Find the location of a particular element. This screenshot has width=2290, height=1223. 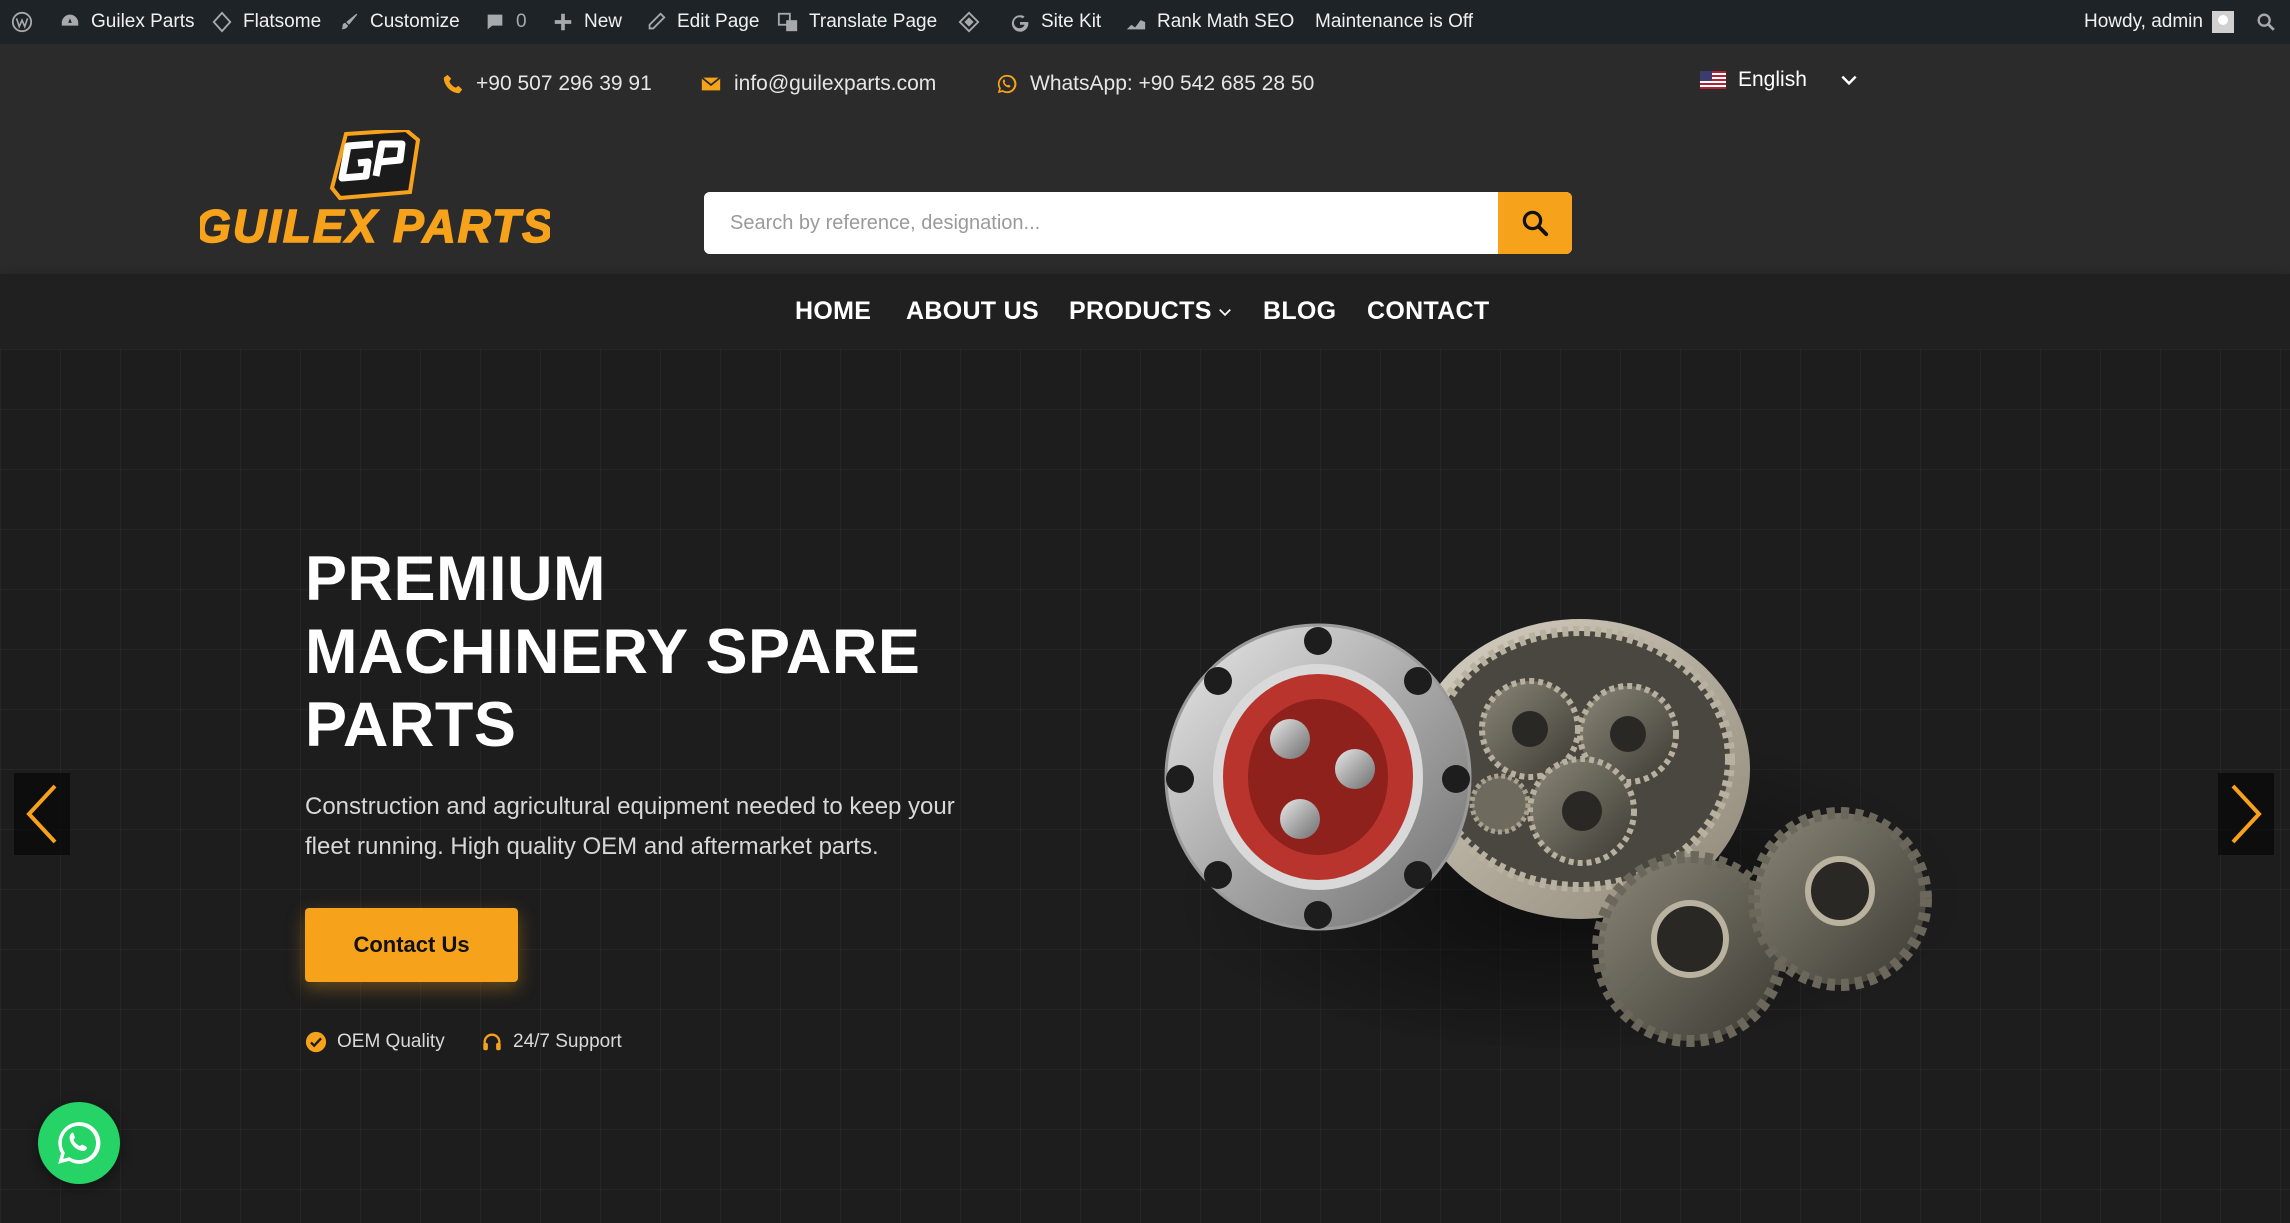

adminbar-theme: Flatsome is located at coordinates (265, 22).